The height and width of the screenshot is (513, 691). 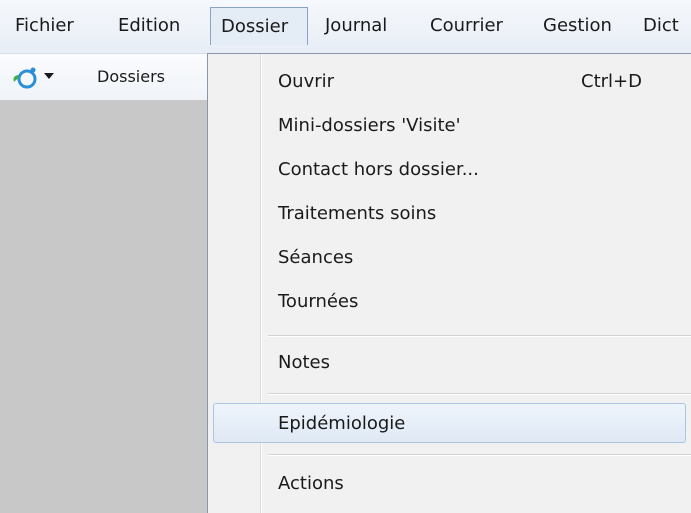 What do you see at coordinates (44, 26) in the screenshot?
I see `menu-fichier: Fichier` at bounding box center [44, 26].